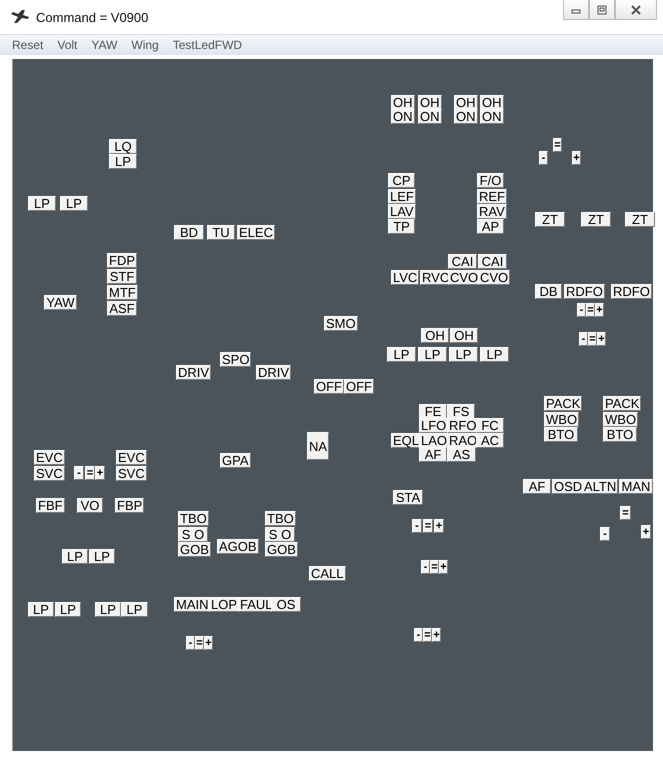  What do you see at coordinates (461, 454) in the screenshot?
I see `indicator-label: AS` at bounding box center [461, 454].